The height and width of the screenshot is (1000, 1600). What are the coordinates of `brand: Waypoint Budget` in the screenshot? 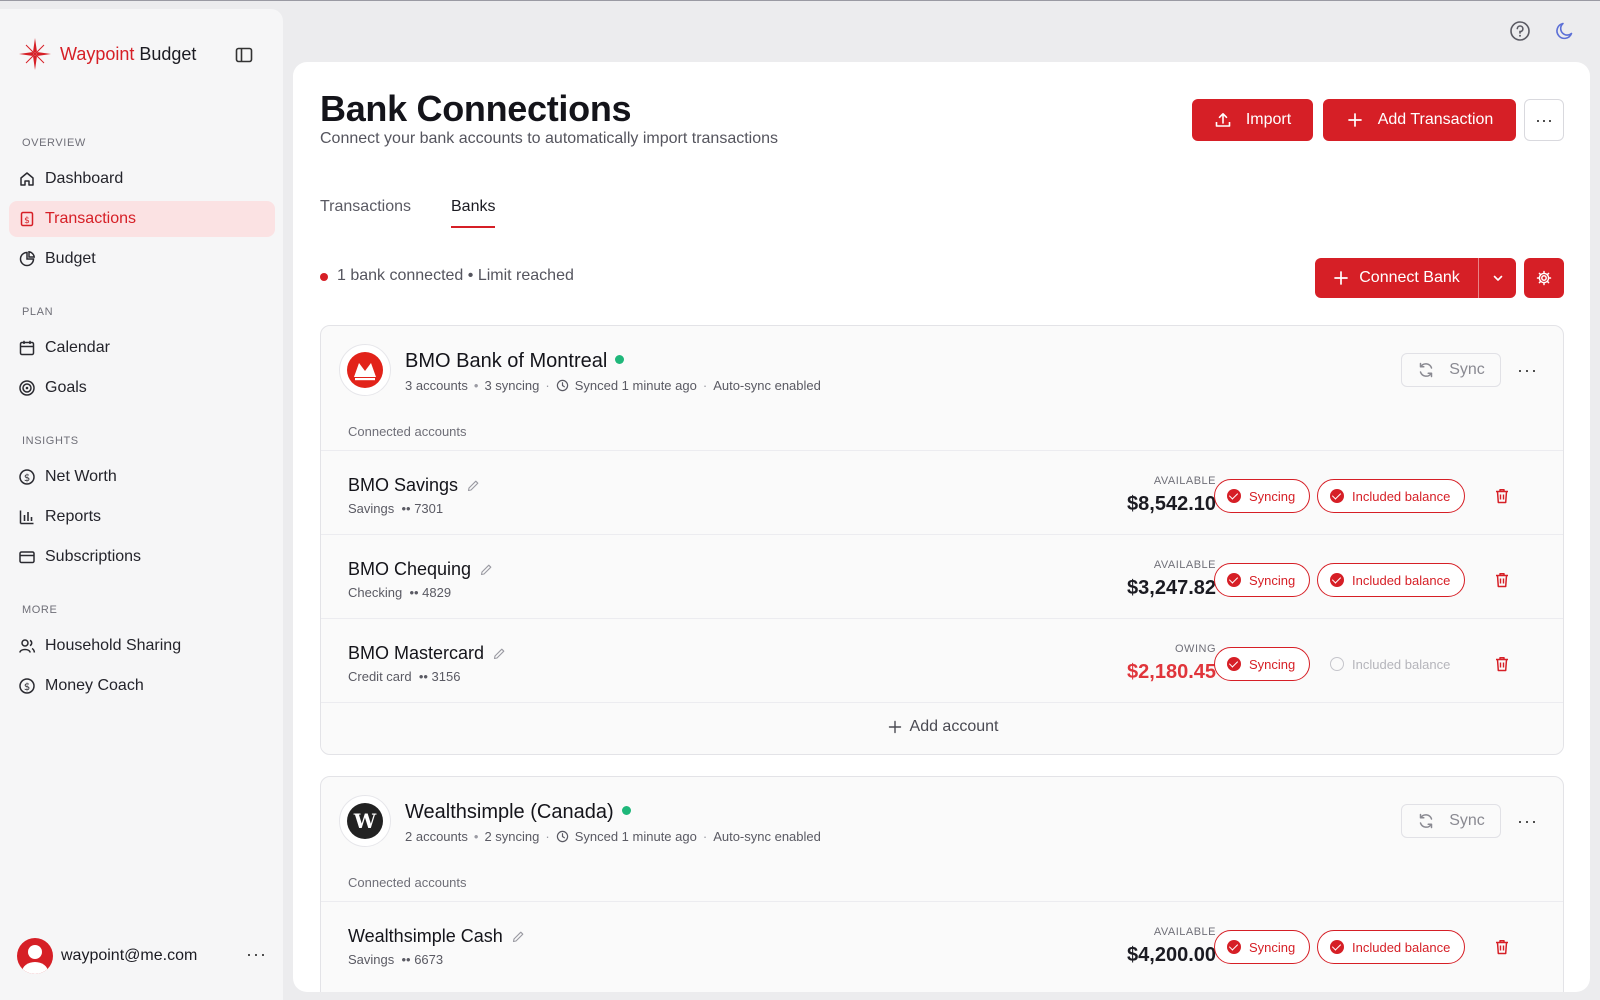 It's located at (107, 54).